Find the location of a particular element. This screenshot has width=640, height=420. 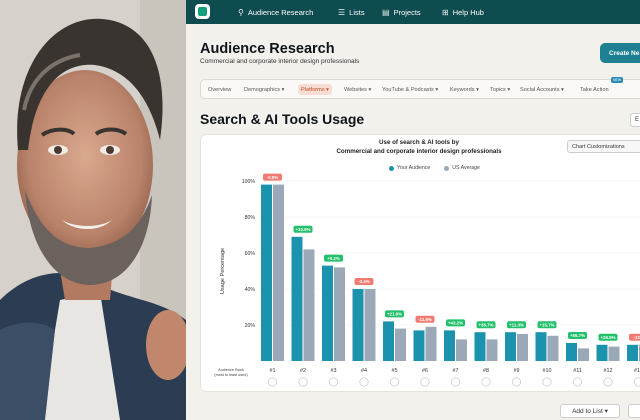

opera-icon is located at coordinates (425, 382).